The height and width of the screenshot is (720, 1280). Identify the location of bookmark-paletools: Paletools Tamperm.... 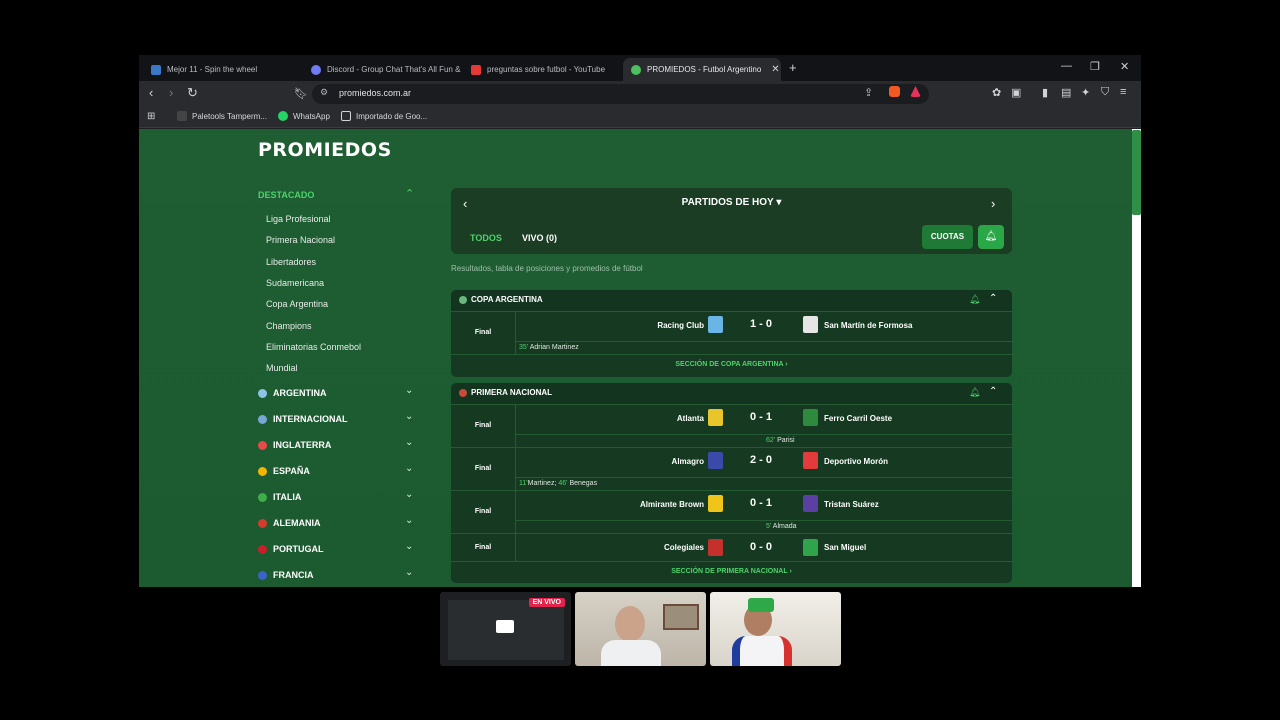
(222, 116).